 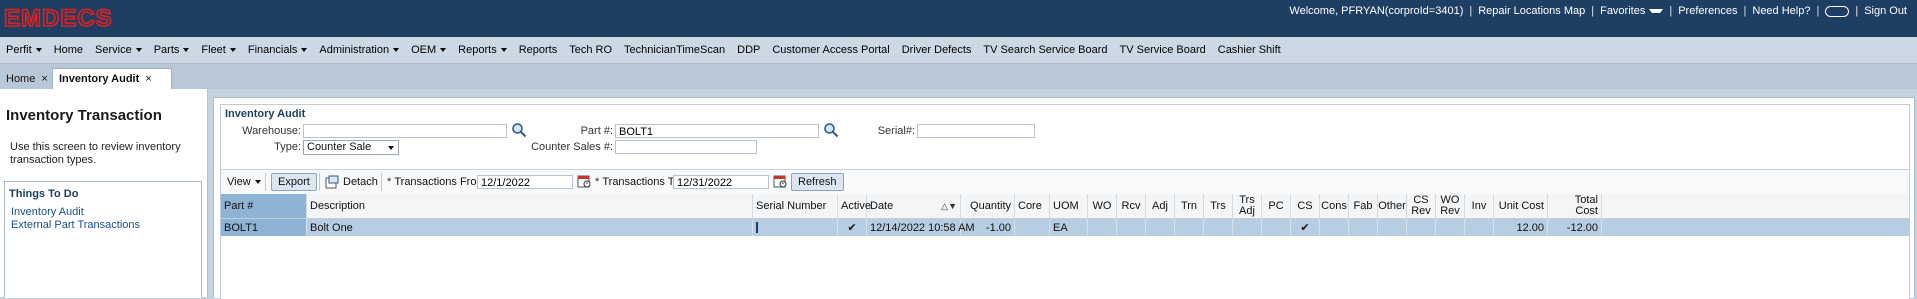 I want to click on menu-tech-ro: Tech RO, so click(x=590, y=50).